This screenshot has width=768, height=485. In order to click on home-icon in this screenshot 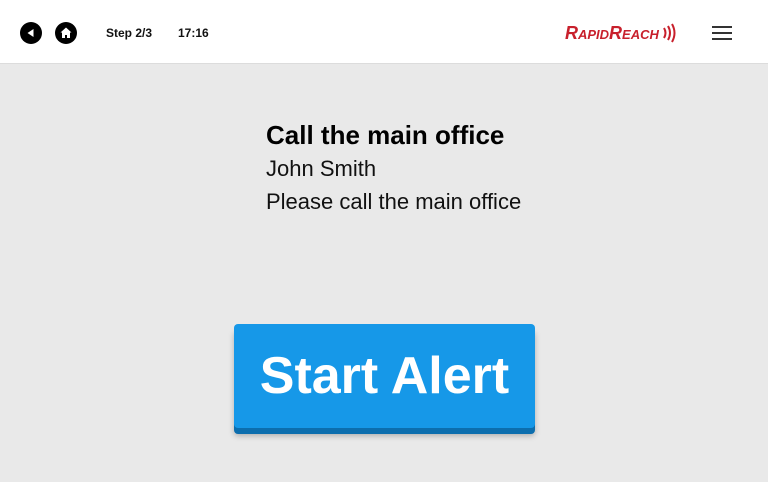, I will do `click(66, 32)`.